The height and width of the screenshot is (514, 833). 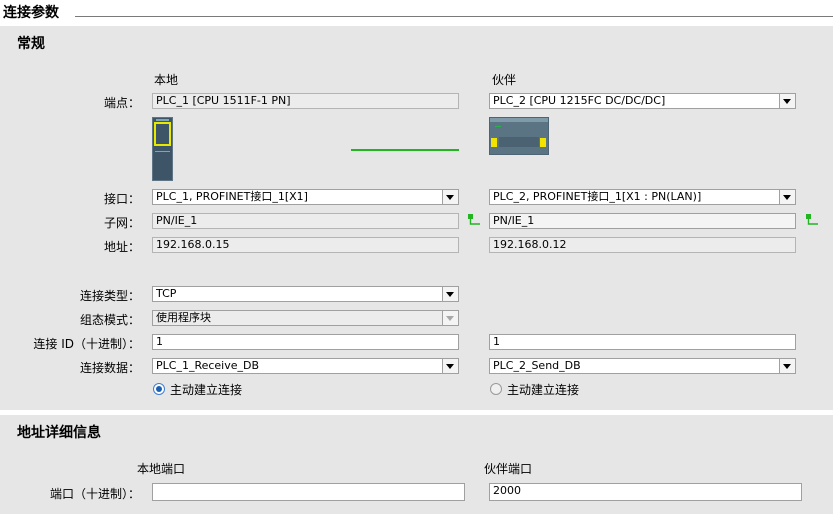 What do you see at coordinates (208, 365) in the screenshot?
I see `local-connection-data-value: PLC_1_Receive_DB` at bounding box center [208, 365].